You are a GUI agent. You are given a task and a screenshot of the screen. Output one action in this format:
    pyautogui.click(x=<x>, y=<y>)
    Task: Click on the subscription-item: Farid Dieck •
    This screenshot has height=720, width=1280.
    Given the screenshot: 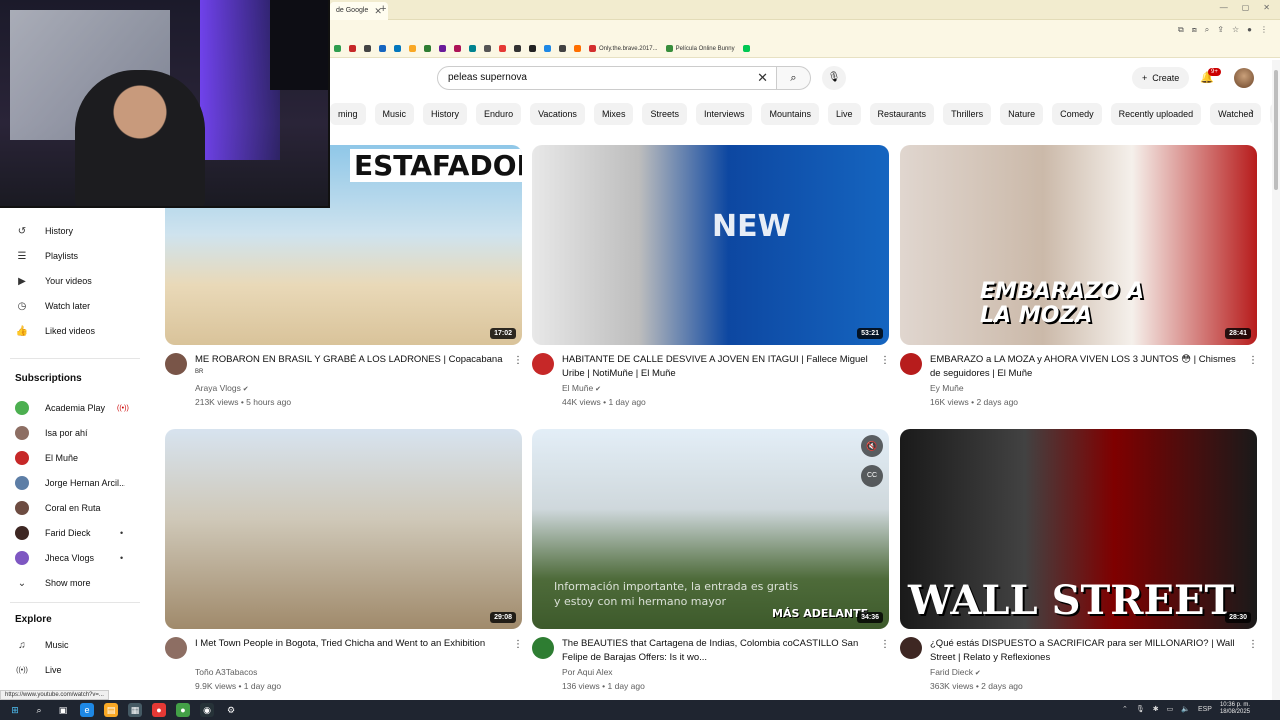 What is the action you would take?
    pyautogui.click(x=75, y=533)
    